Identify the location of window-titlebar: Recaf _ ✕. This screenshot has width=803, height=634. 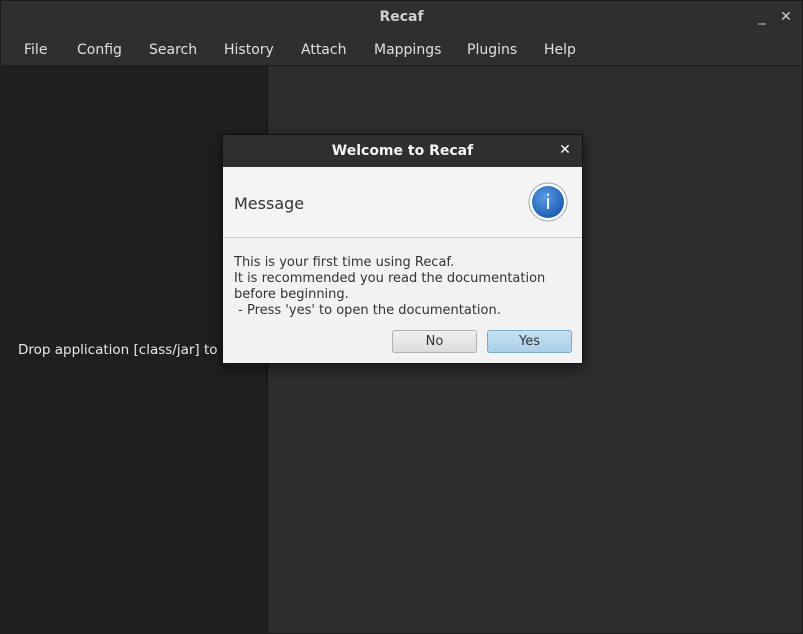
(401, 17).